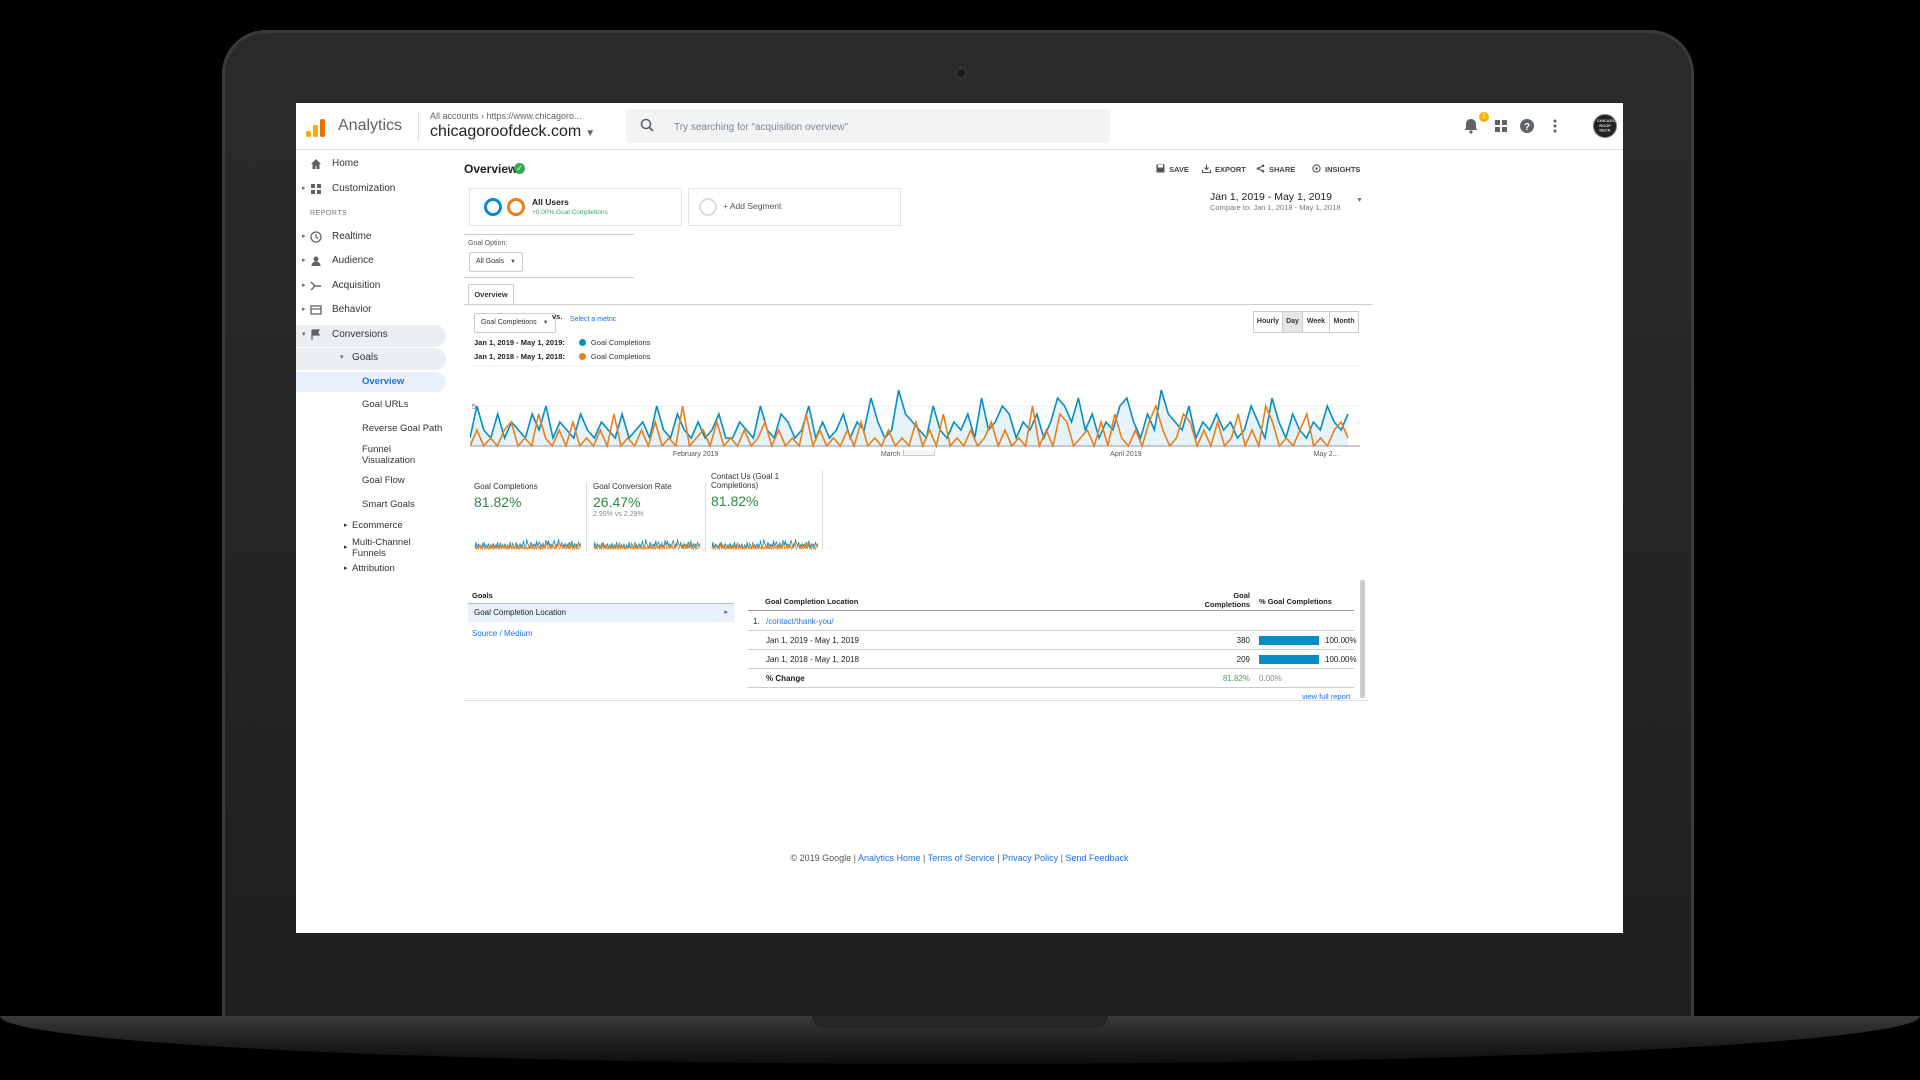 Image resolution: width=1920 pixels, height=1080 pixels. Describe the element at coordinates (1271, 197) in the screenshot. I see `date-range: Jan 1, 2019 - May 1, 2019` at that location.